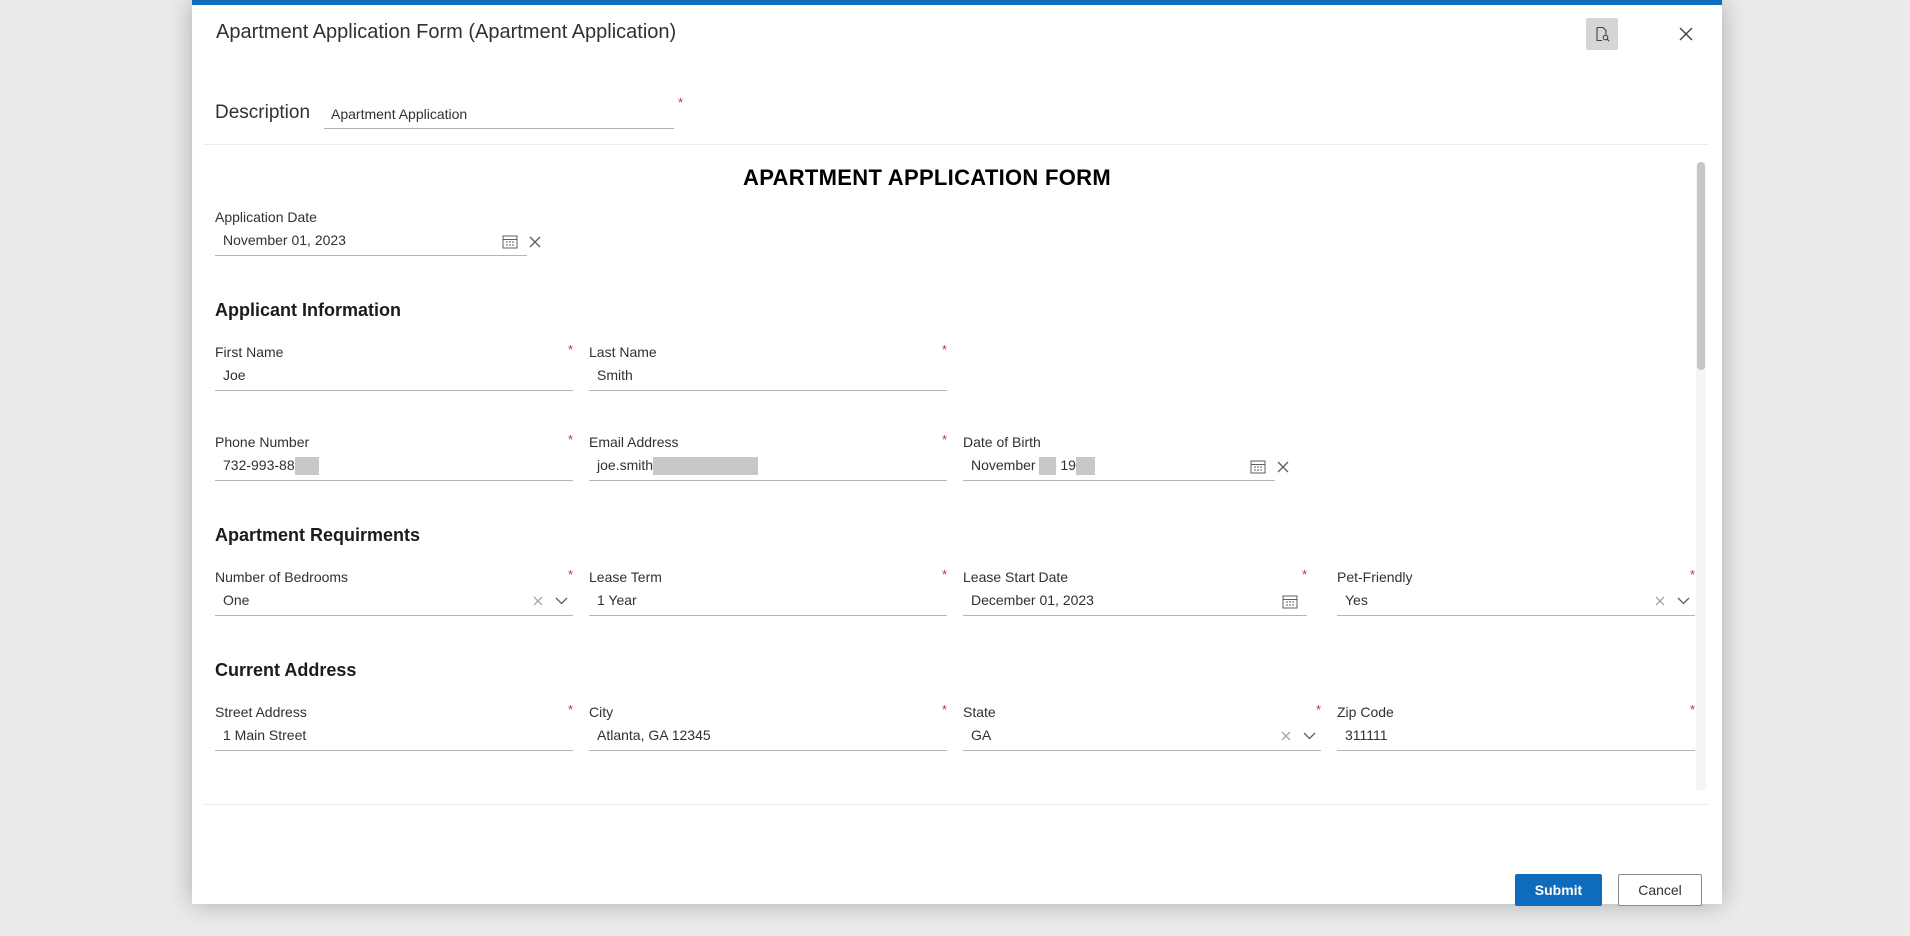  Describe the element at coordinates (1119, 466) in the screenshot. I see `date-of-birth-input: November 19` at that location.